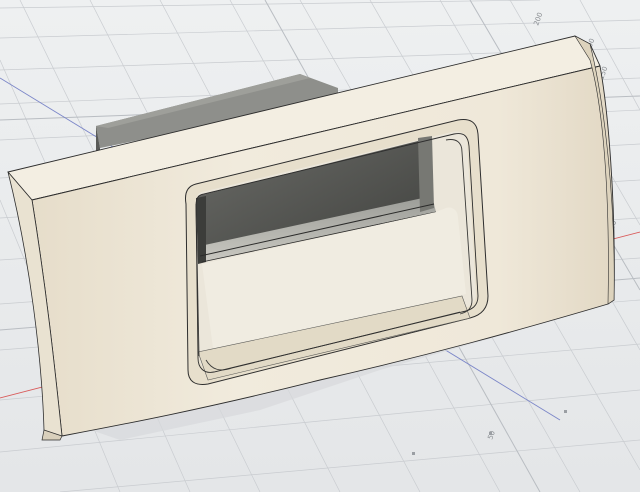 This screenshot has width=640, height=492. What do you see at coordinates (491, 435) in the screenshot?
I see `ruler-tick-label: 50` at bounding box center [491, 435].